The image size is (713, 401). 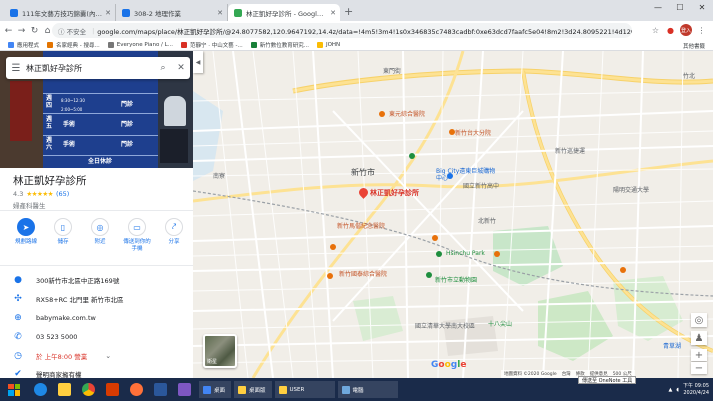 What do you see at coordinates (96, 299) in the screenshot?
I see `plus-code-row: ✣ RX58+RC 北門里 新竹市北區` at bounding box center [96, 299].